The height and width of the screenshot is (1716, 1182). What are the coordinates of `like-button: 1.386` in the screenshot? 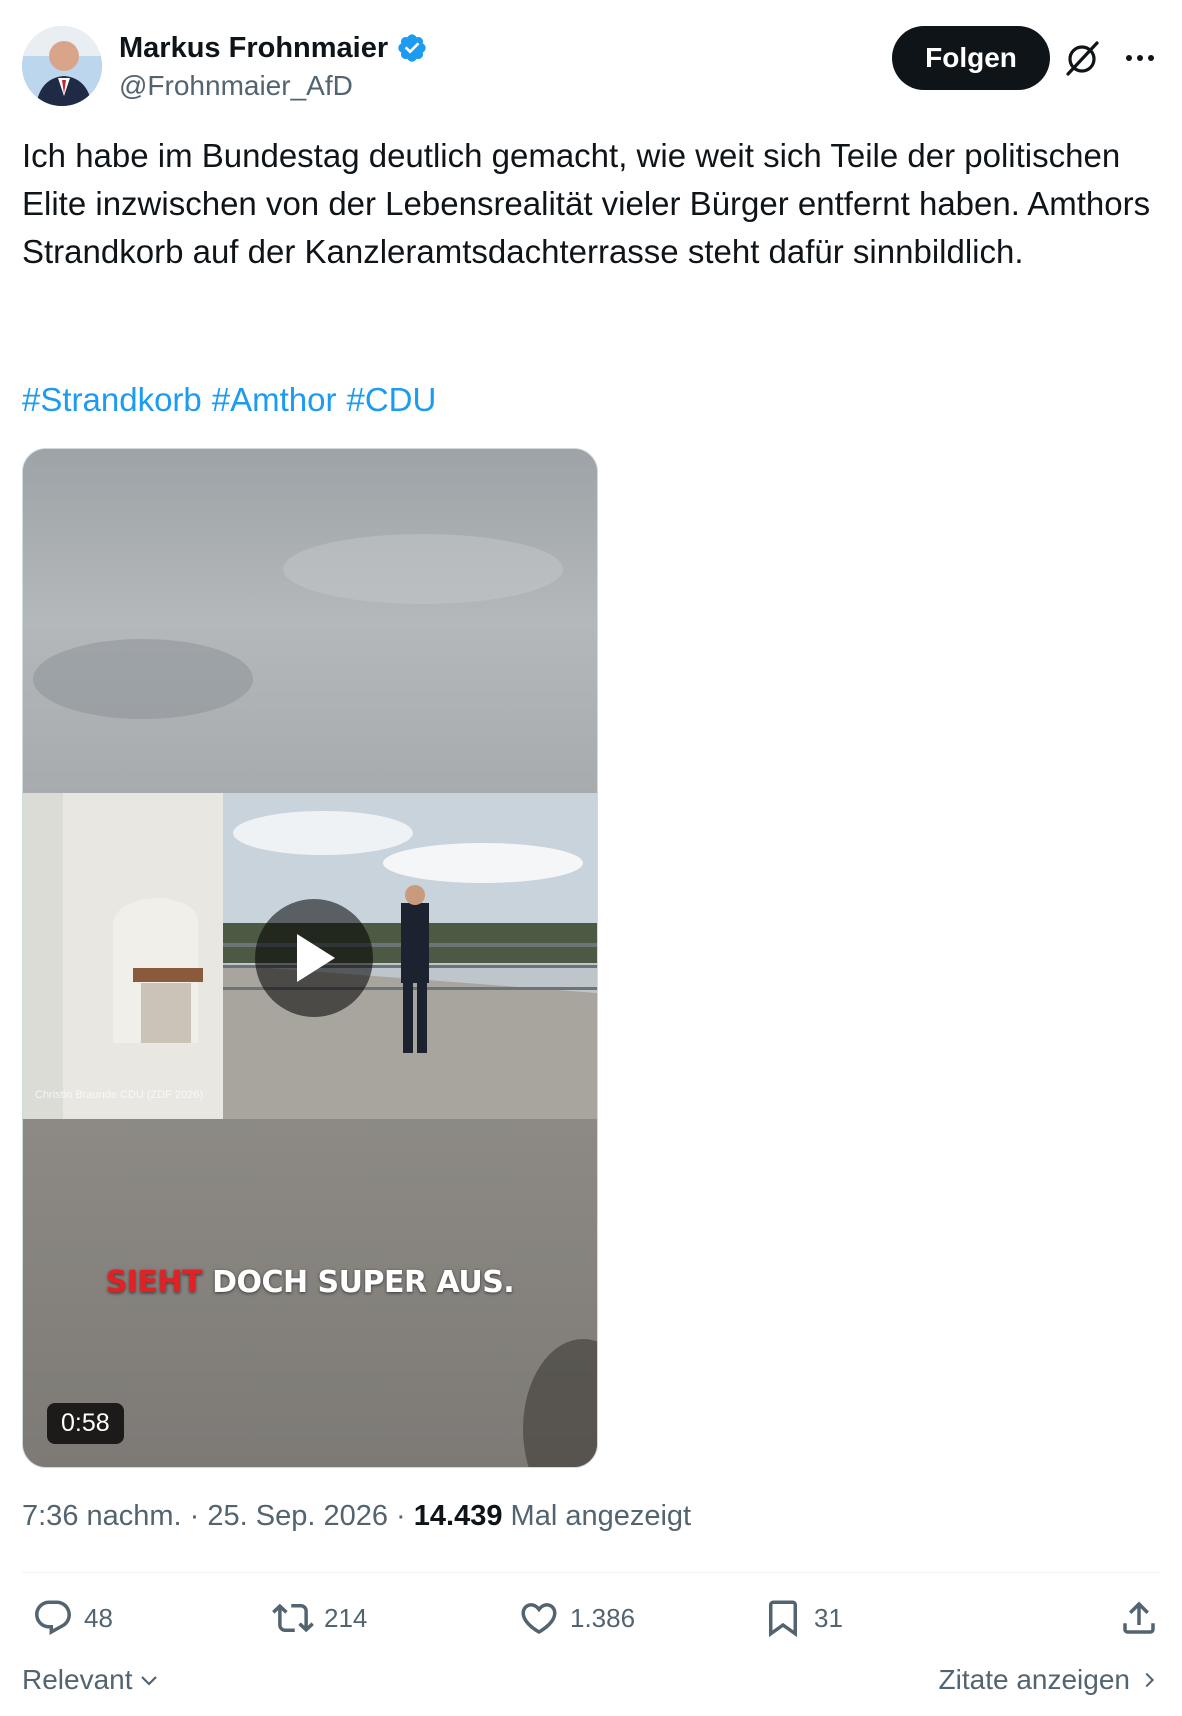 It's located at (576, 1618).